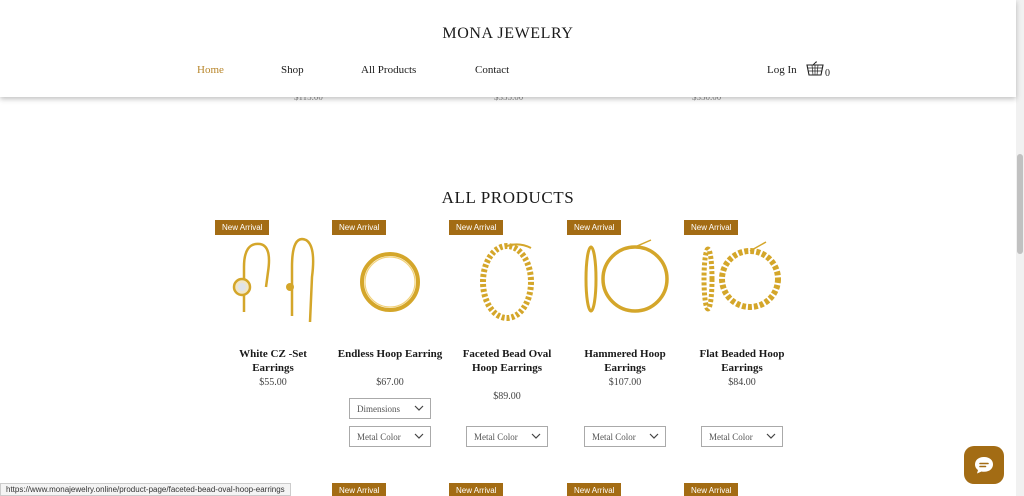 The height and width of the screenshot is (496, 1024). I want to click on endless-hoop-icon, so click(390, 282).